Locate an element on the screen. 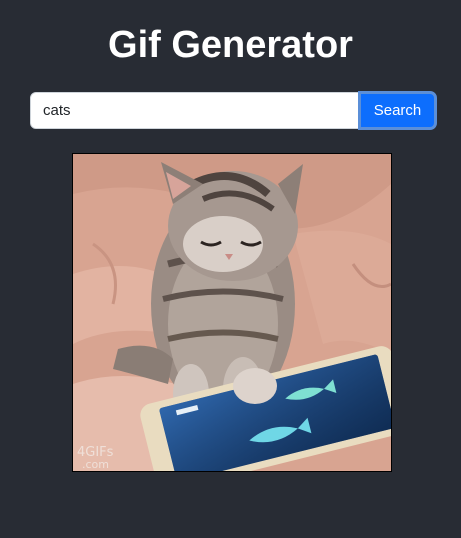 The image size is (461, 538). search-button: Search is located at coordinates (397, 110).